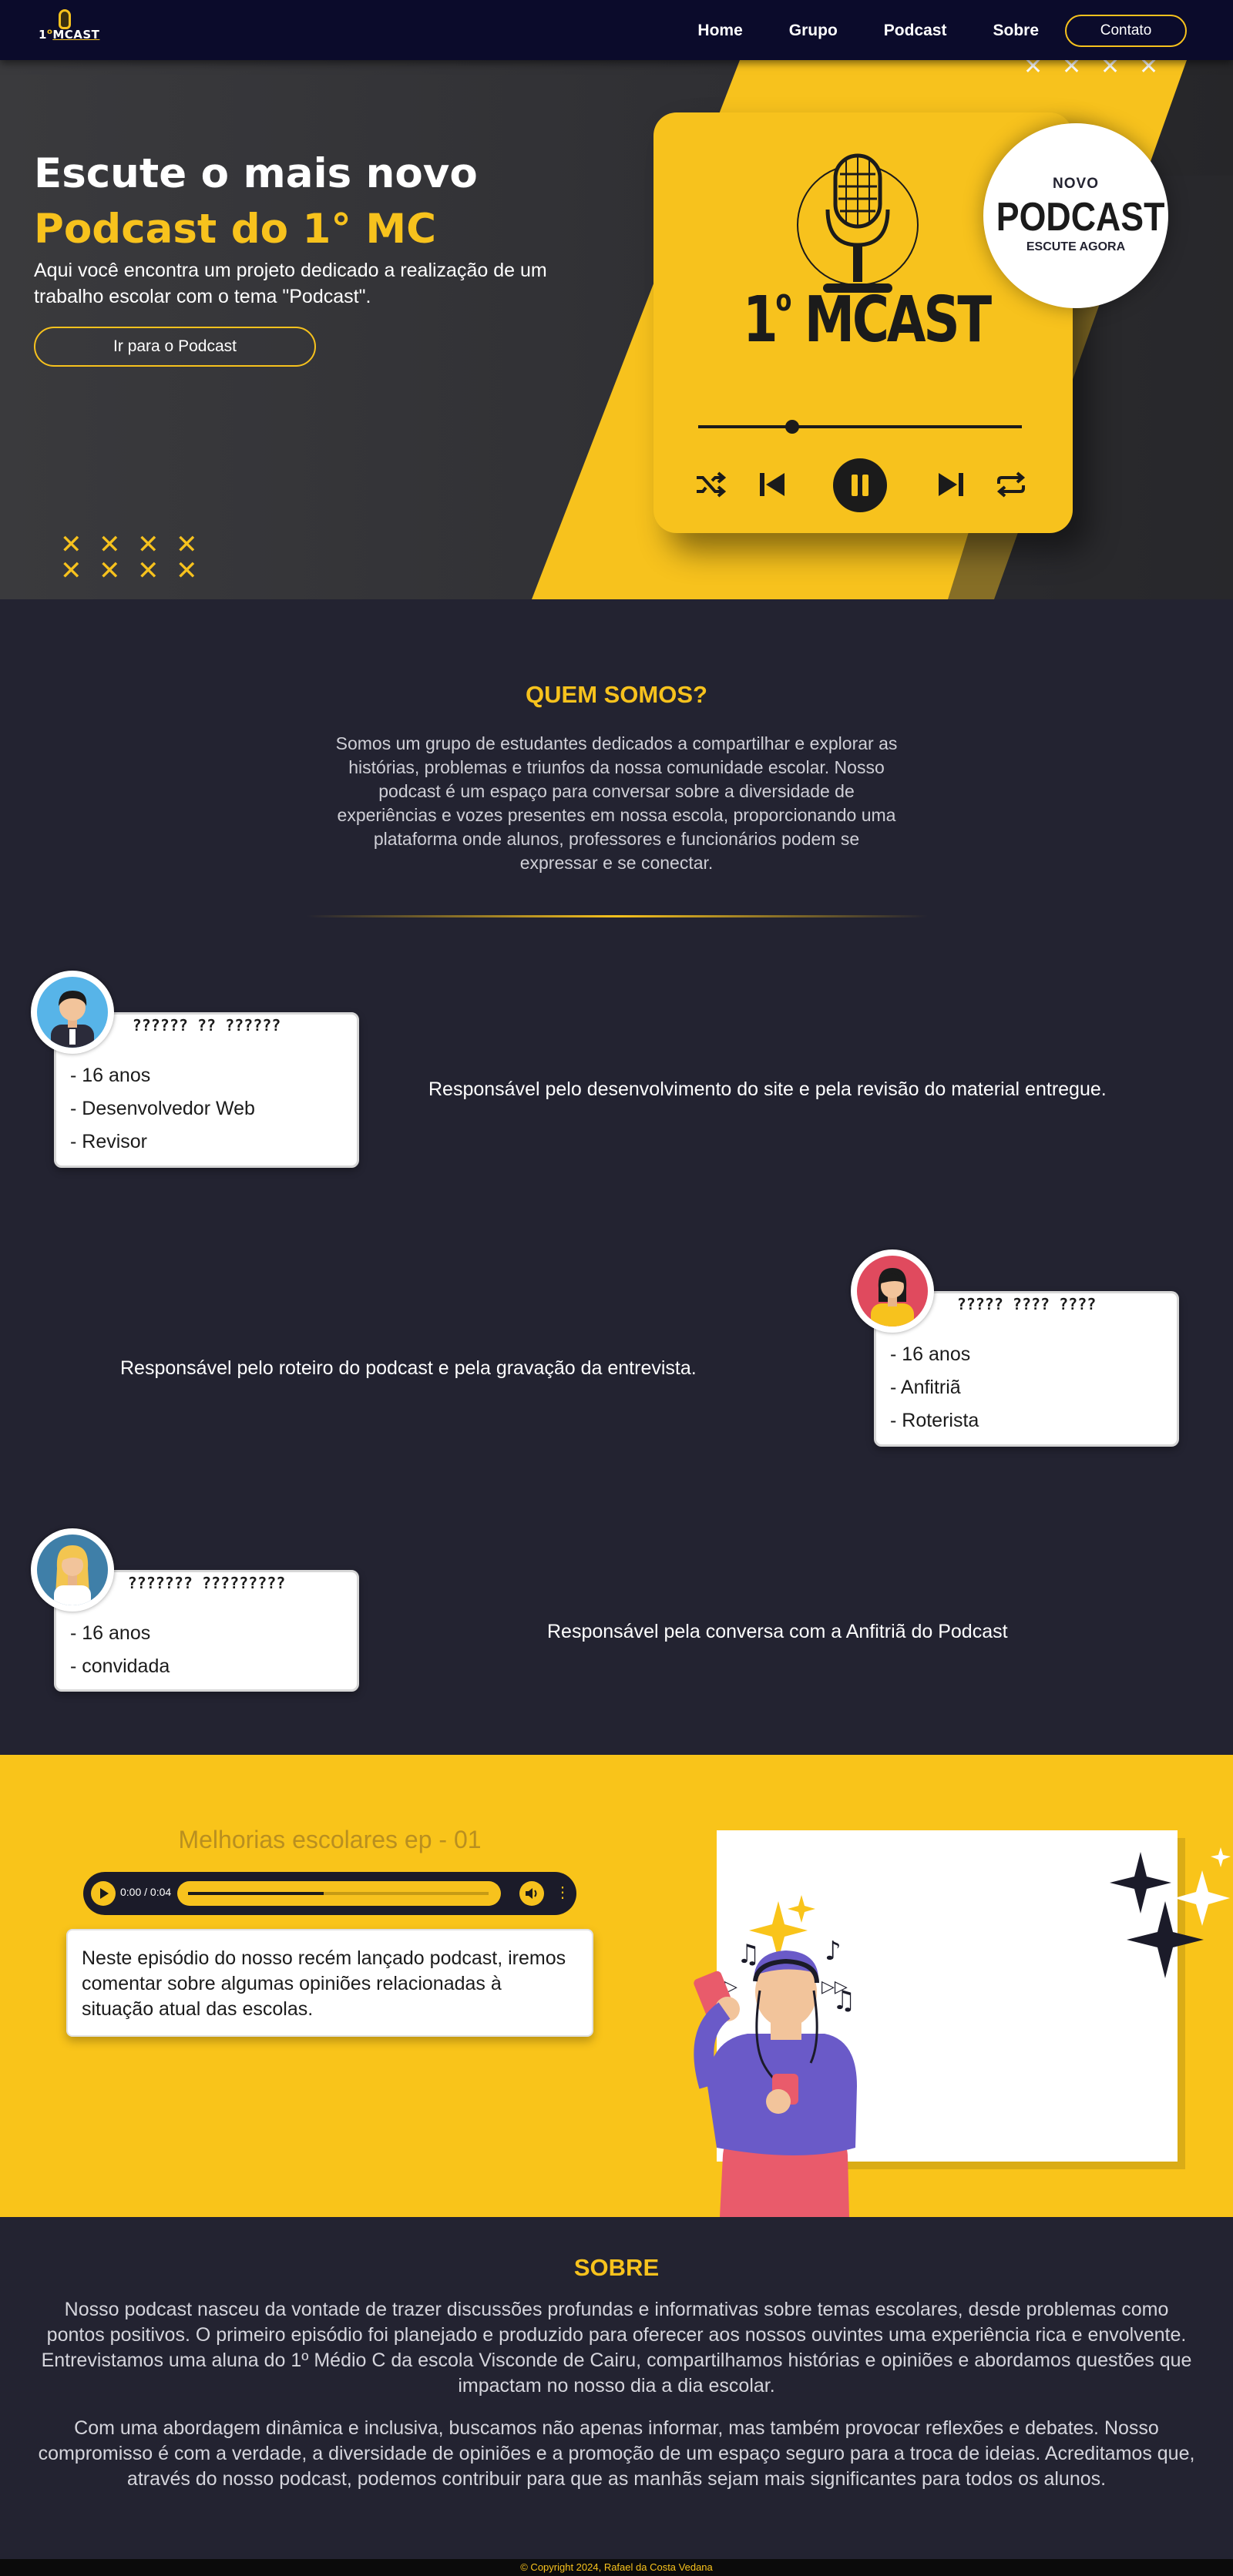 This screenshot has width=1233, height=2576. I want to click on member-details: - 16 anos - Desenvolvedor Web - Revisor, so click(162, 1109).